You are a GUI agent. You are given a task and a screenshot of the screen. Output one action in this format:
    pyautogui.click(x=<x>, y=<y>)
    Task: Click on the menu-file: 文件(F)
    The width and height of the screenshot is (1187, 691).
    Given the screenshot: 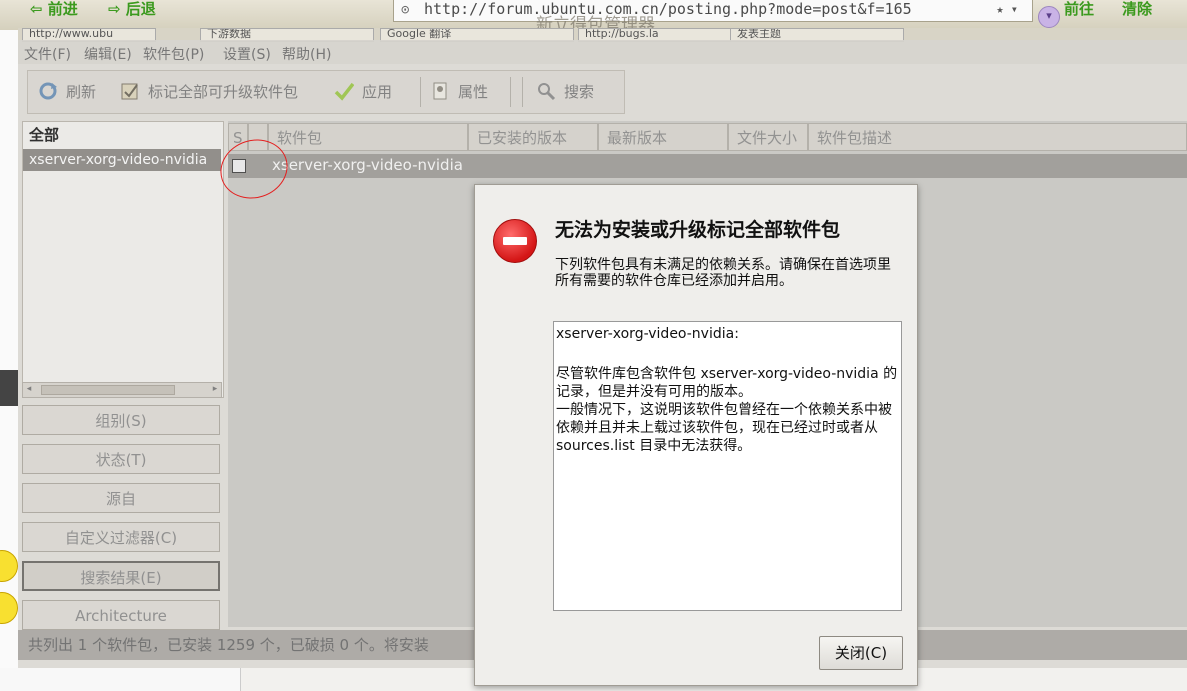 What is the action you would take?
    pyautogui.click(x=47, y=54)
    